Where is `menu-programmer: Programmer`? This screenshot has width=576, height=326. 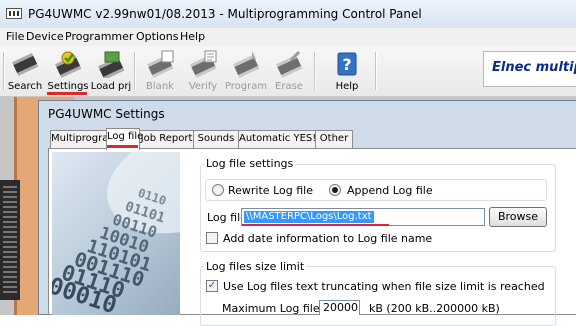
menu-programmer: Programmer is located at coordinates (99, 36).